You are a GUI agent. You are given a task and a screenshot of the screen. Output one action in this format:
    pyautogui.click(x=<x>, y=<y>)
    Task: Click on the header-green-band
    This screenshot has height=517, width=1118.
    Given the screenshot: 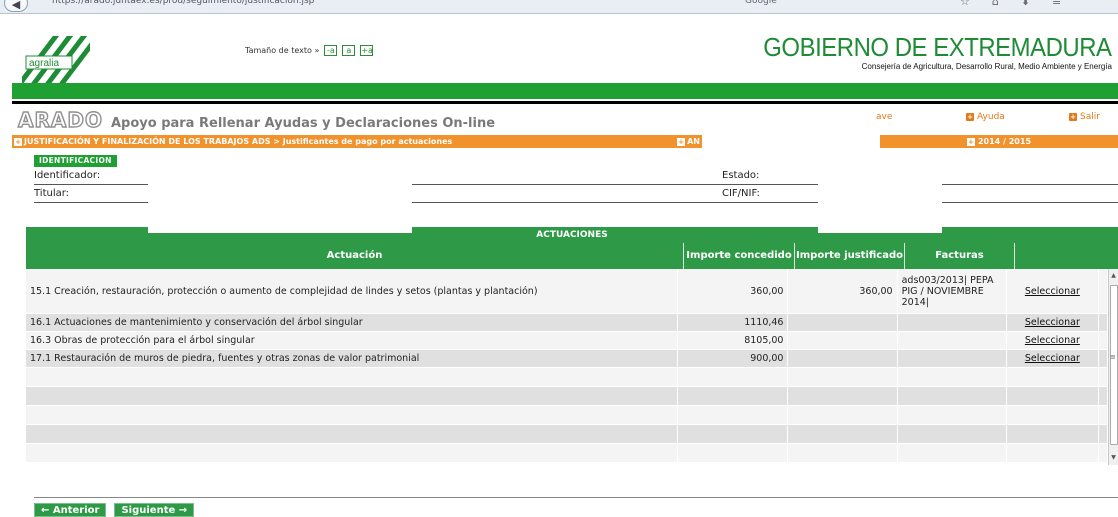 What is the action you would take?
    pyautogui.click(x=565, y=91)
    